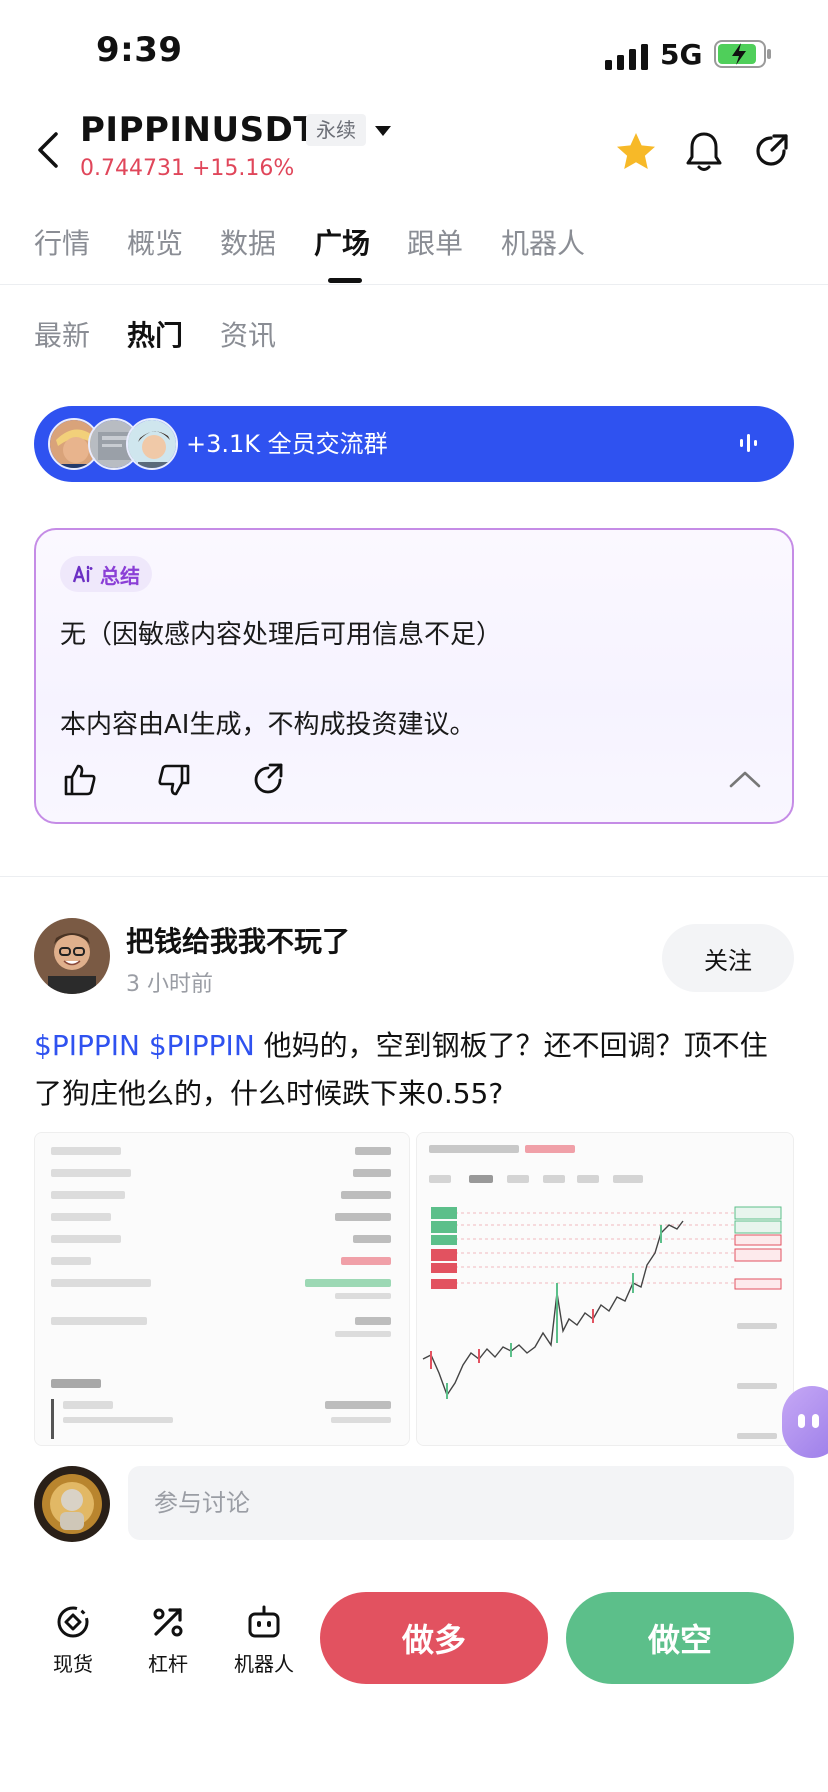 The height and width of the screenshot is (1792, 828). What do you see at coordinates (342, 242) in the screenshot?
I see `tab-square: 广场` at bounding box center [342, 242].